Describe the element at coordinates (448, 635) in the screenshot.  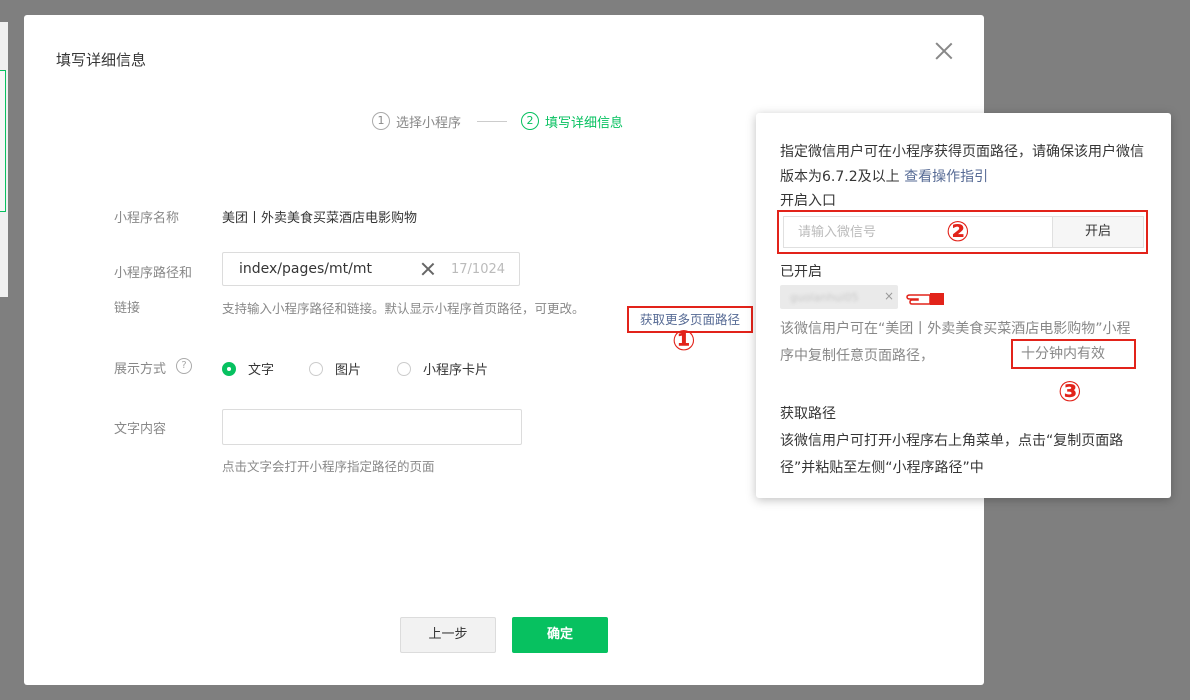
I see `prev-step-button: 上一步` at that location.